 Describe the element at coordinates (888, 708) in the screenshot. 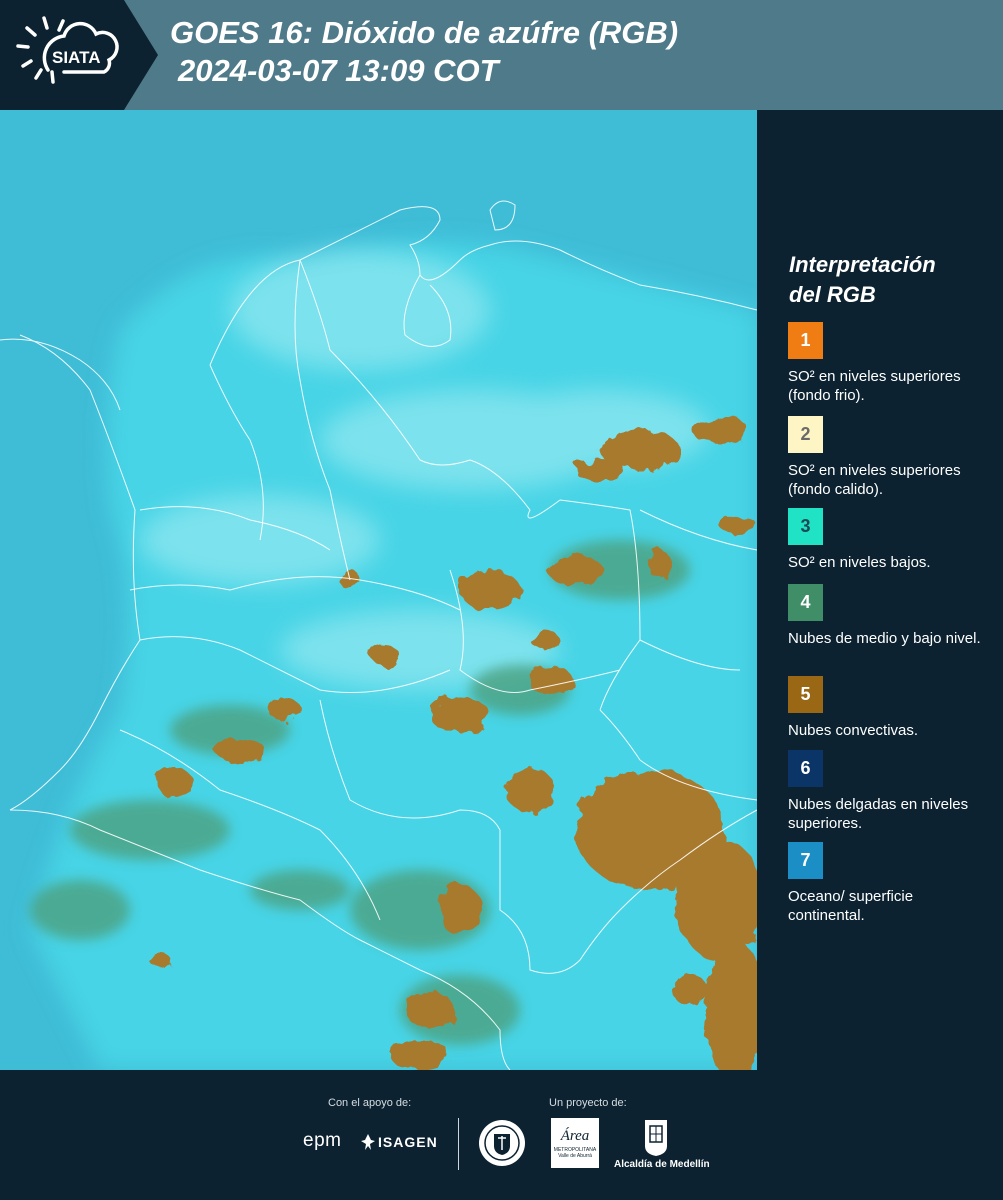

I see `legend-item-5: 5 Nubes convectivas.` at that location.